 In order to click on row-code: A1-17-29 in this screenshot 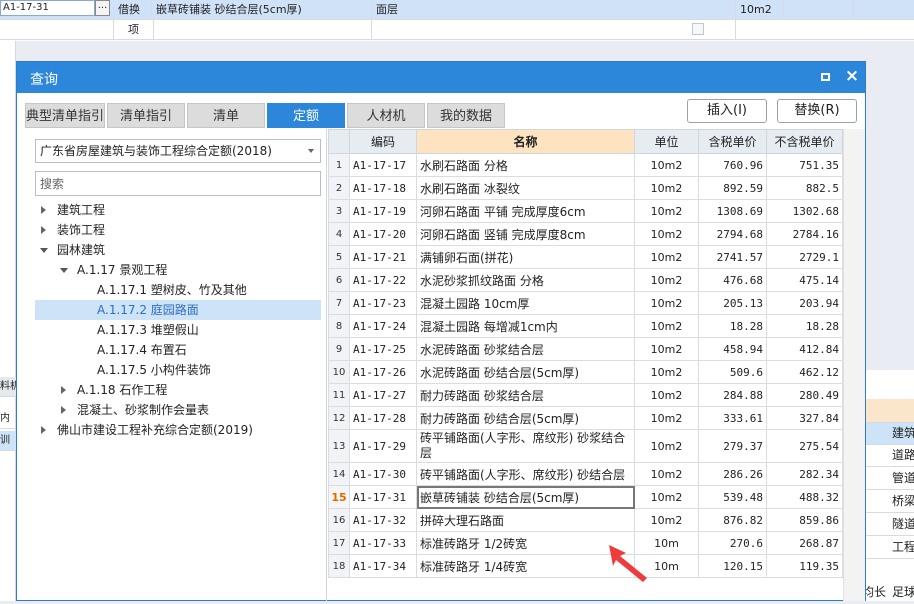, I will do `click(383, 446)`.